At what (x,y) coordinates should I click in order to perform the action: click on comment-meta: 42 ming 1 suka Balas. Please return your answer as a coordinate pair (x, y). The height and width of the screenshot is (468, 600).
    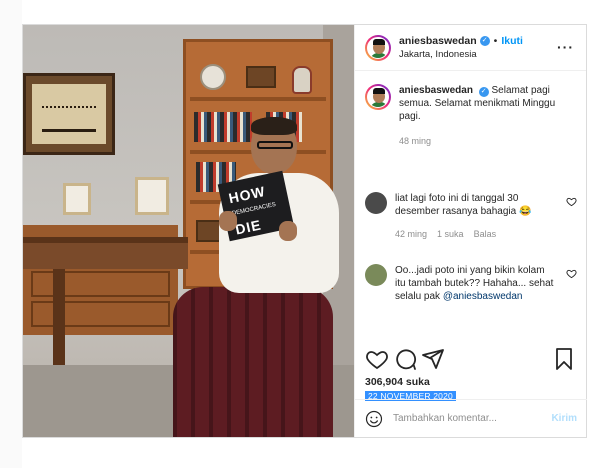
    Looking at the image, I should click on (475, 234).